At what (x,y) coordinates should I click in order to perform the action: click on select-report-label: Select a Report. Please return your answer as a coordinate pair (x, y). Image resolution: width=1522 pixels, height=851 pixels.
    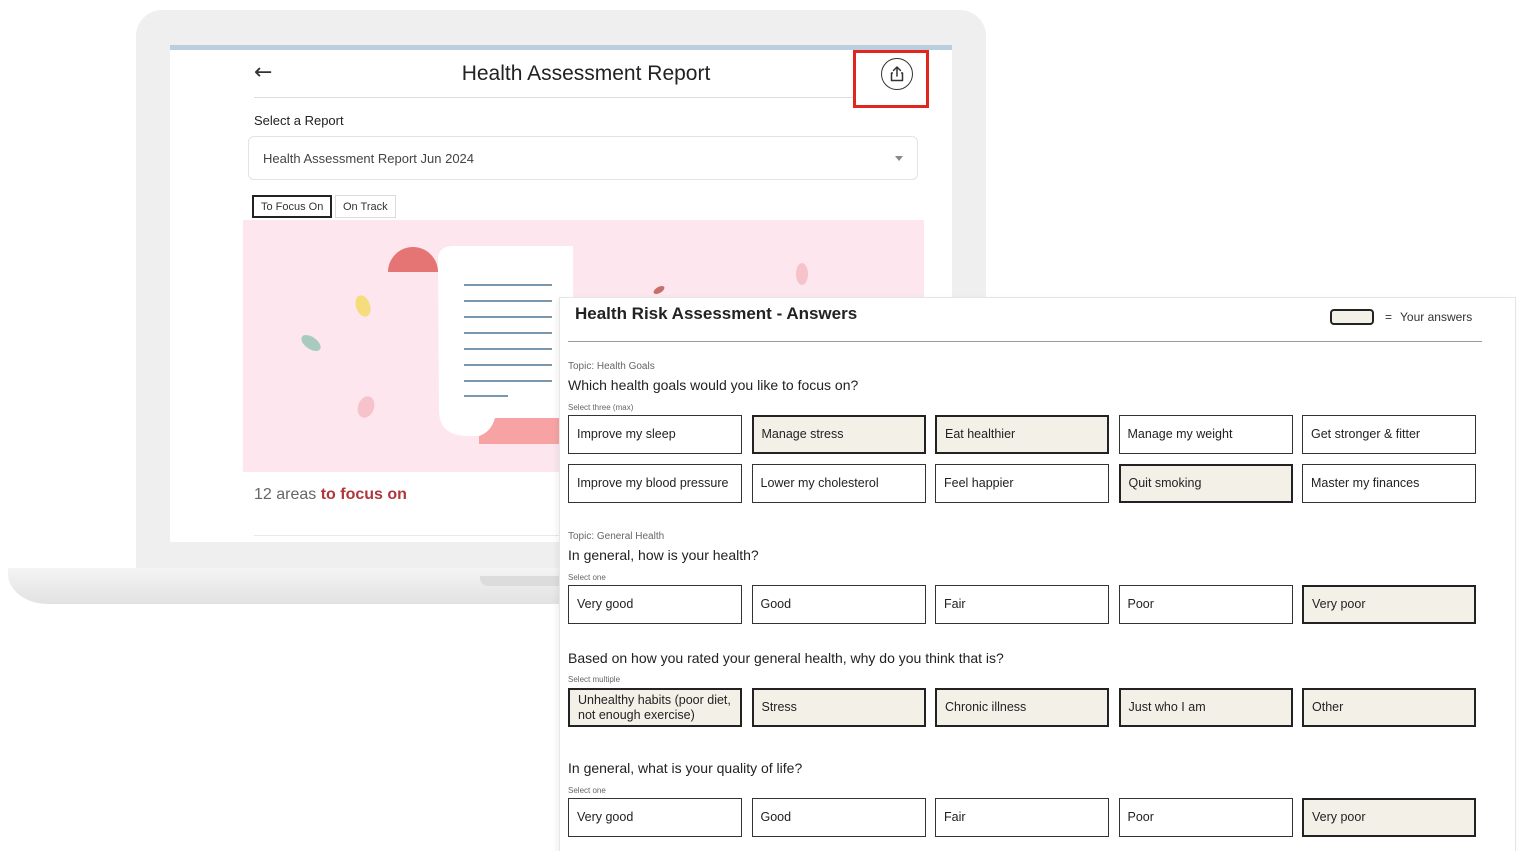
    Looking at the image, I should click on (299, 120).